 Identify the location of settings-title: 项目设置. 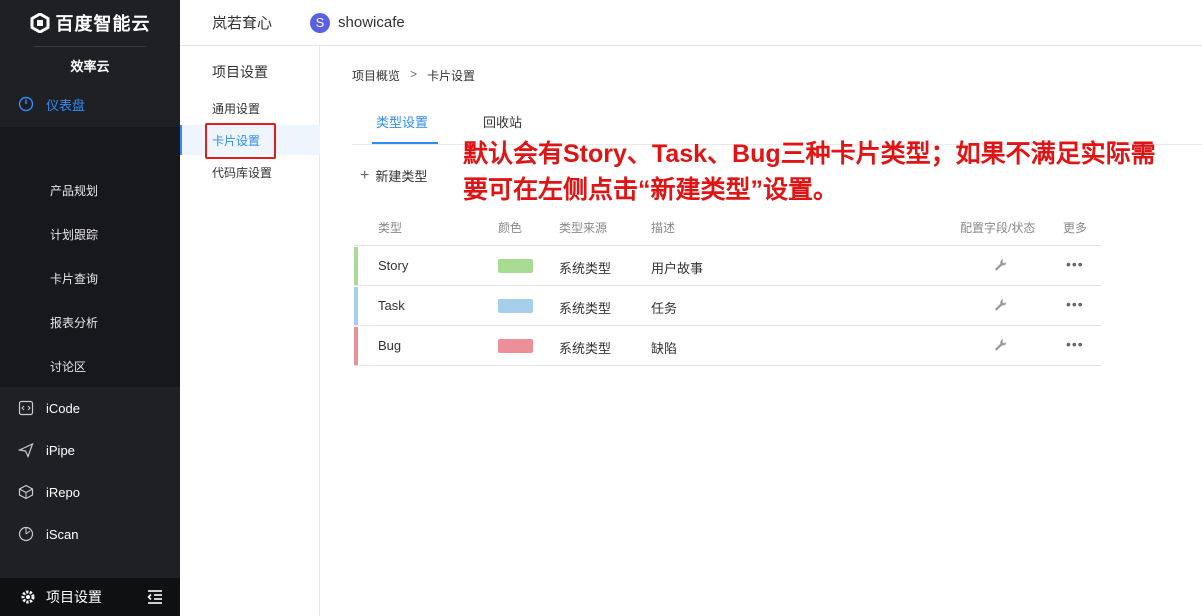
(240, 72).